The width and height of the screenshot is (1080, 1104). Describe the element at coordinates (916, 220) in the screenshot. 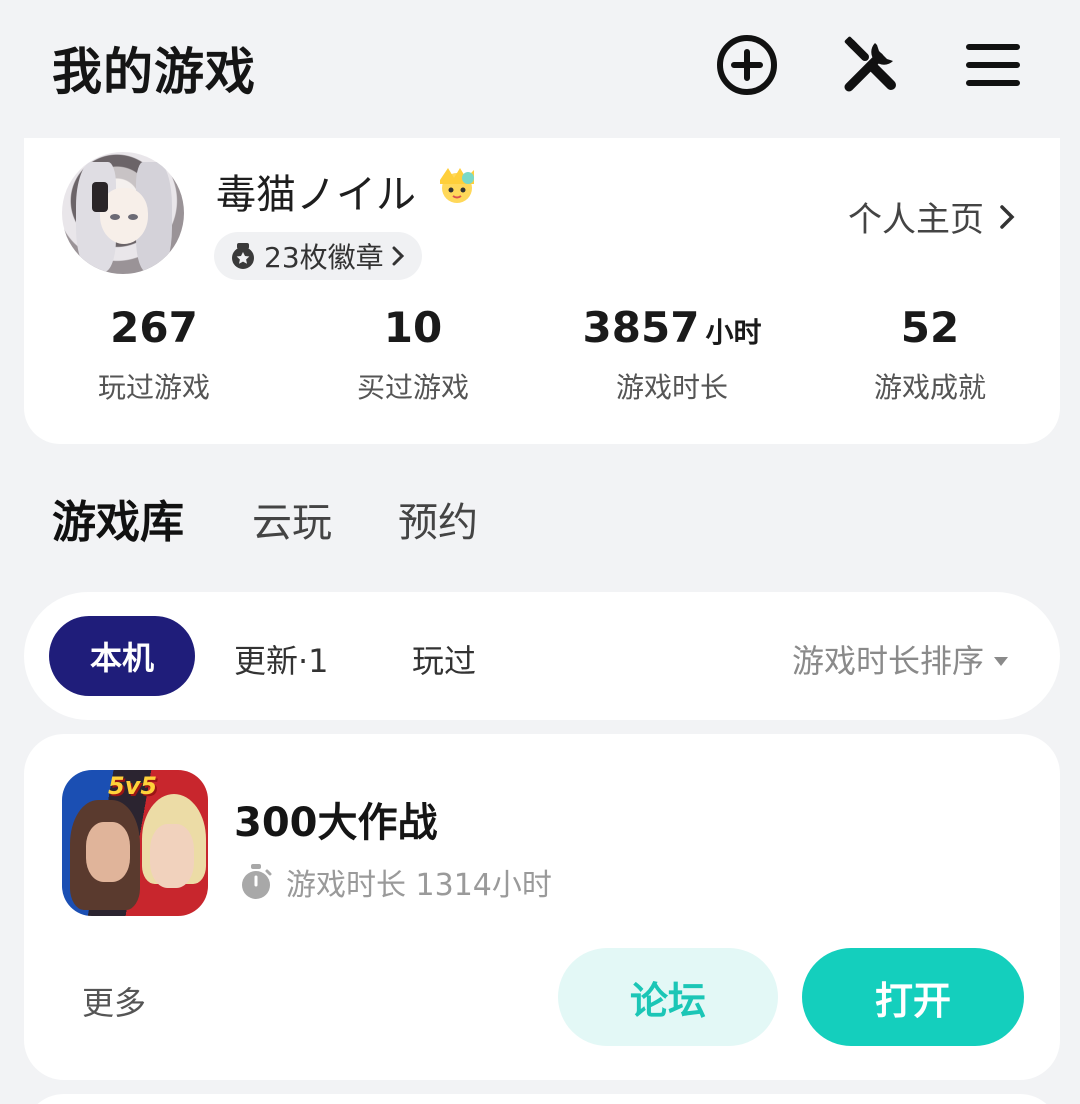

I see `homepage-label: 个人主页` at that location.